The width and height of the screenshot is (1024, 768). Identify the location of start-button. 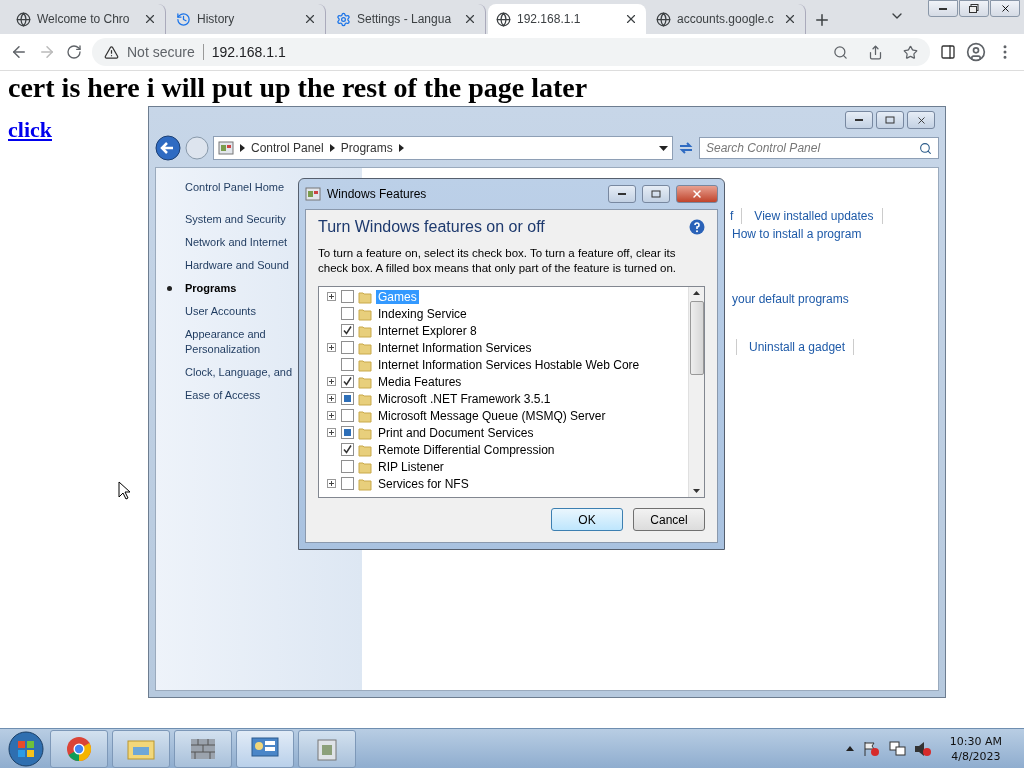
(26, 748).